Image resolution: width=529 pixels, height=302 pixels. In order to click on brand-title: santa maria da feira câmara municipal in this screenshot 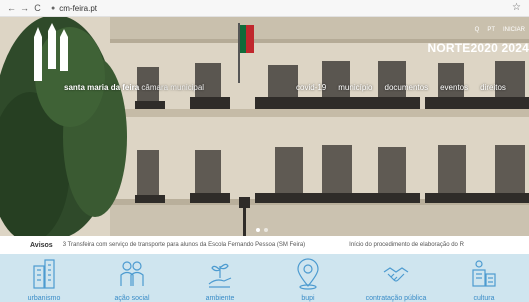, I will do `click(134, 87)`.